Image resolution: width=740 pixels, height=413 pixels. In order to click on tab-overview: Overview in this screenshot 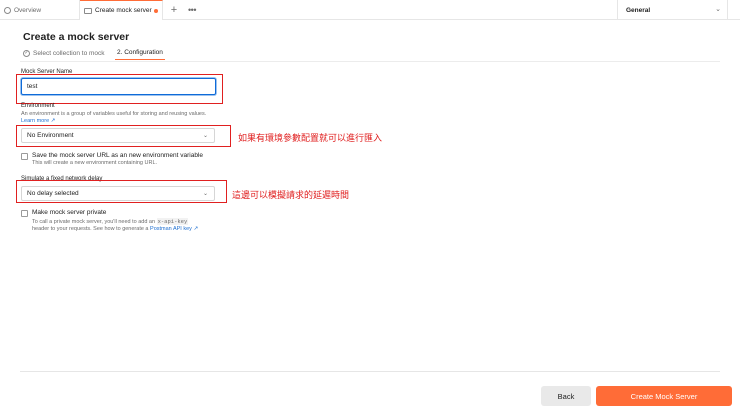, I will do `click(40, 10)`.